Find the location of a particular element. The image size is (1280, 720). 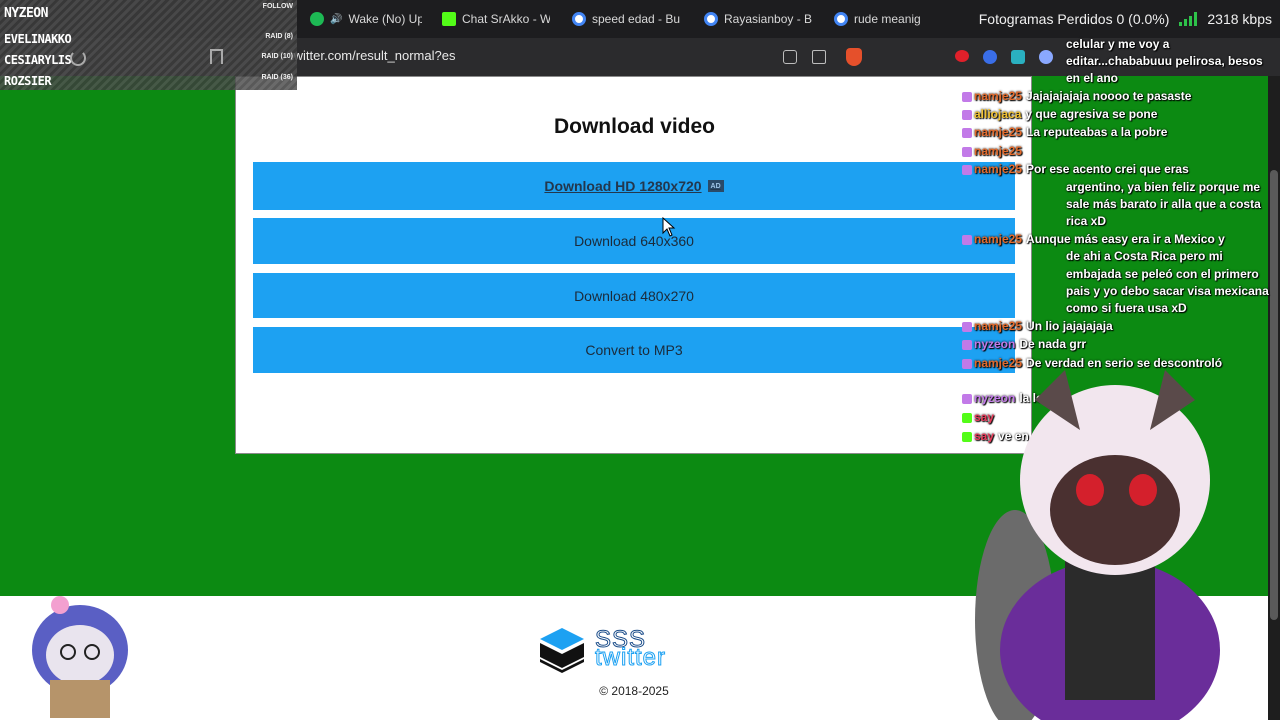

chat-message: namje25 Por ese acento crei que eras is located at coordinates (1075, 169).